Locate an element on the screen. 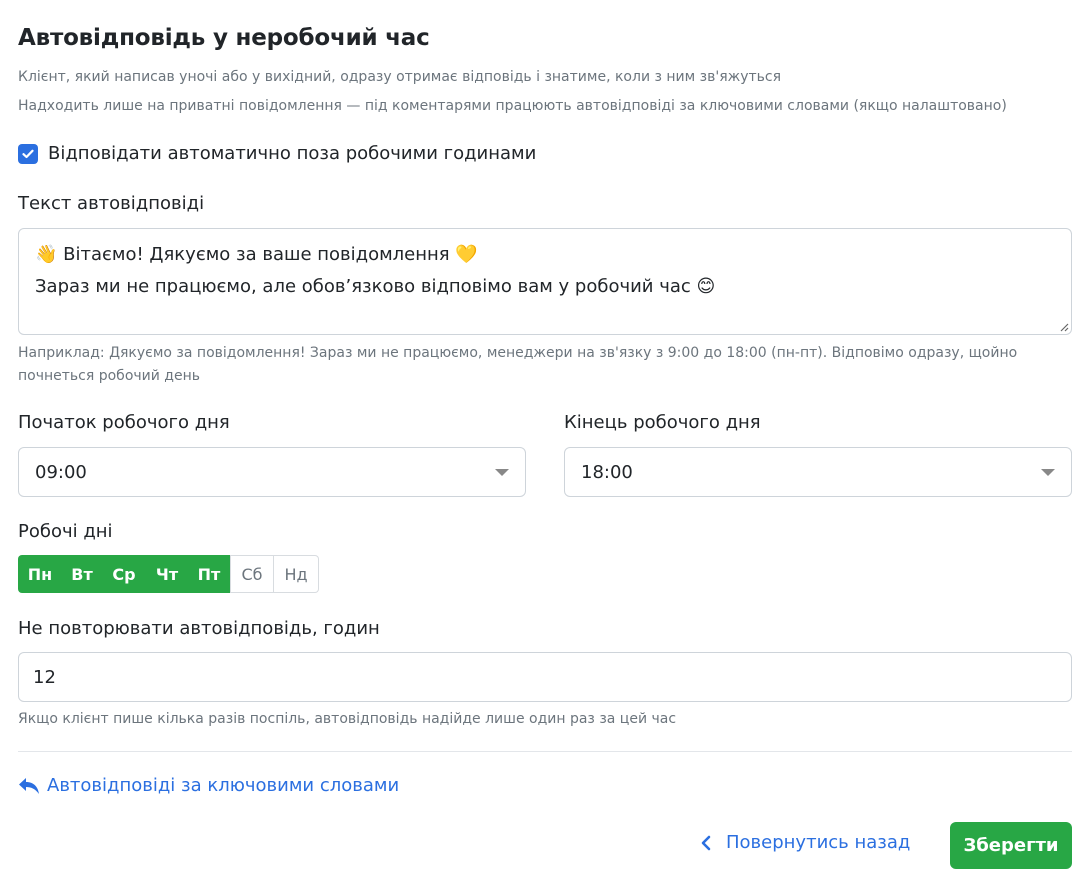  section-divider is located at coordinates (545, 751).